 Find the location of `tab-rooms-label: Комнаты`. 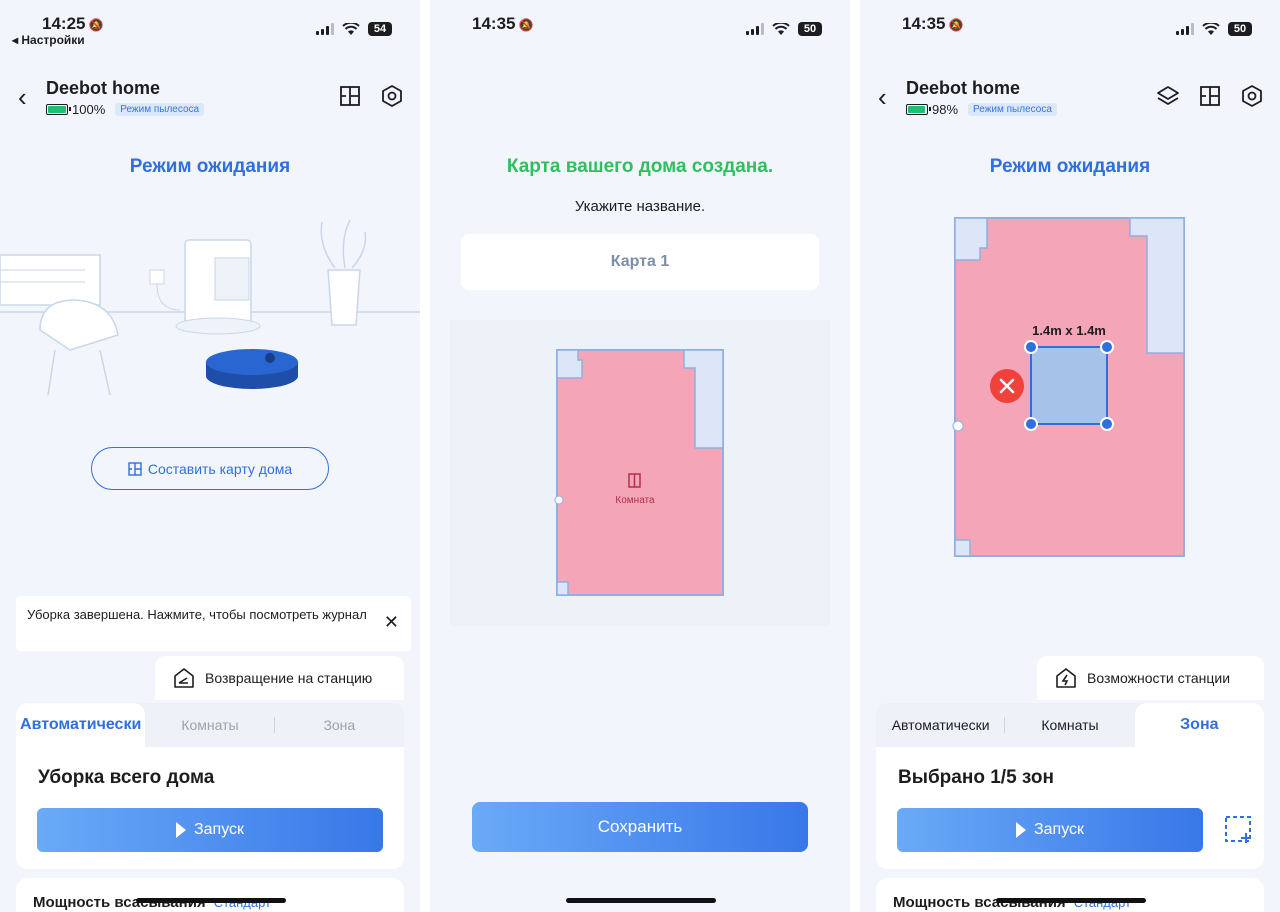

tab-rooms-label: Комнаты is located at coordinates (210, 725).